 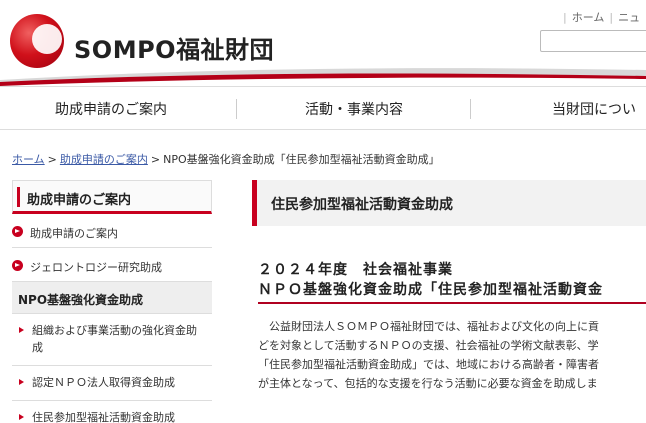 I want to click on sidebar-item-apply: 助成申請のご案内, so click(x=112, y=231).